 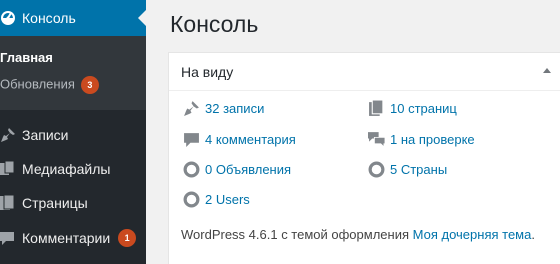 What do you see at coordinates (8, 202) in the screenshot?
I see `page-icon` at bounding box center [8, 202].